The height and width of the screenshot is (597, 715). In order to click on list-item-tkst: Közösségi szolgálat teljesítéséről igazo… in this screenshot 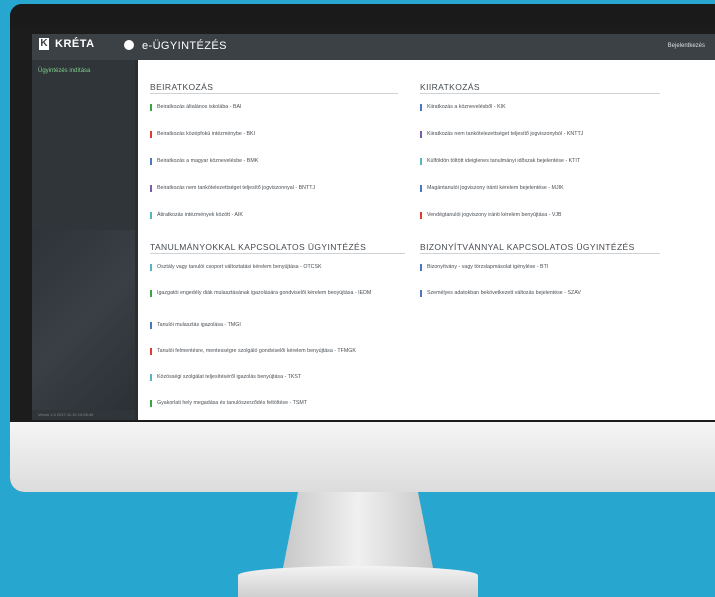, I will do `click(279, 377)`.